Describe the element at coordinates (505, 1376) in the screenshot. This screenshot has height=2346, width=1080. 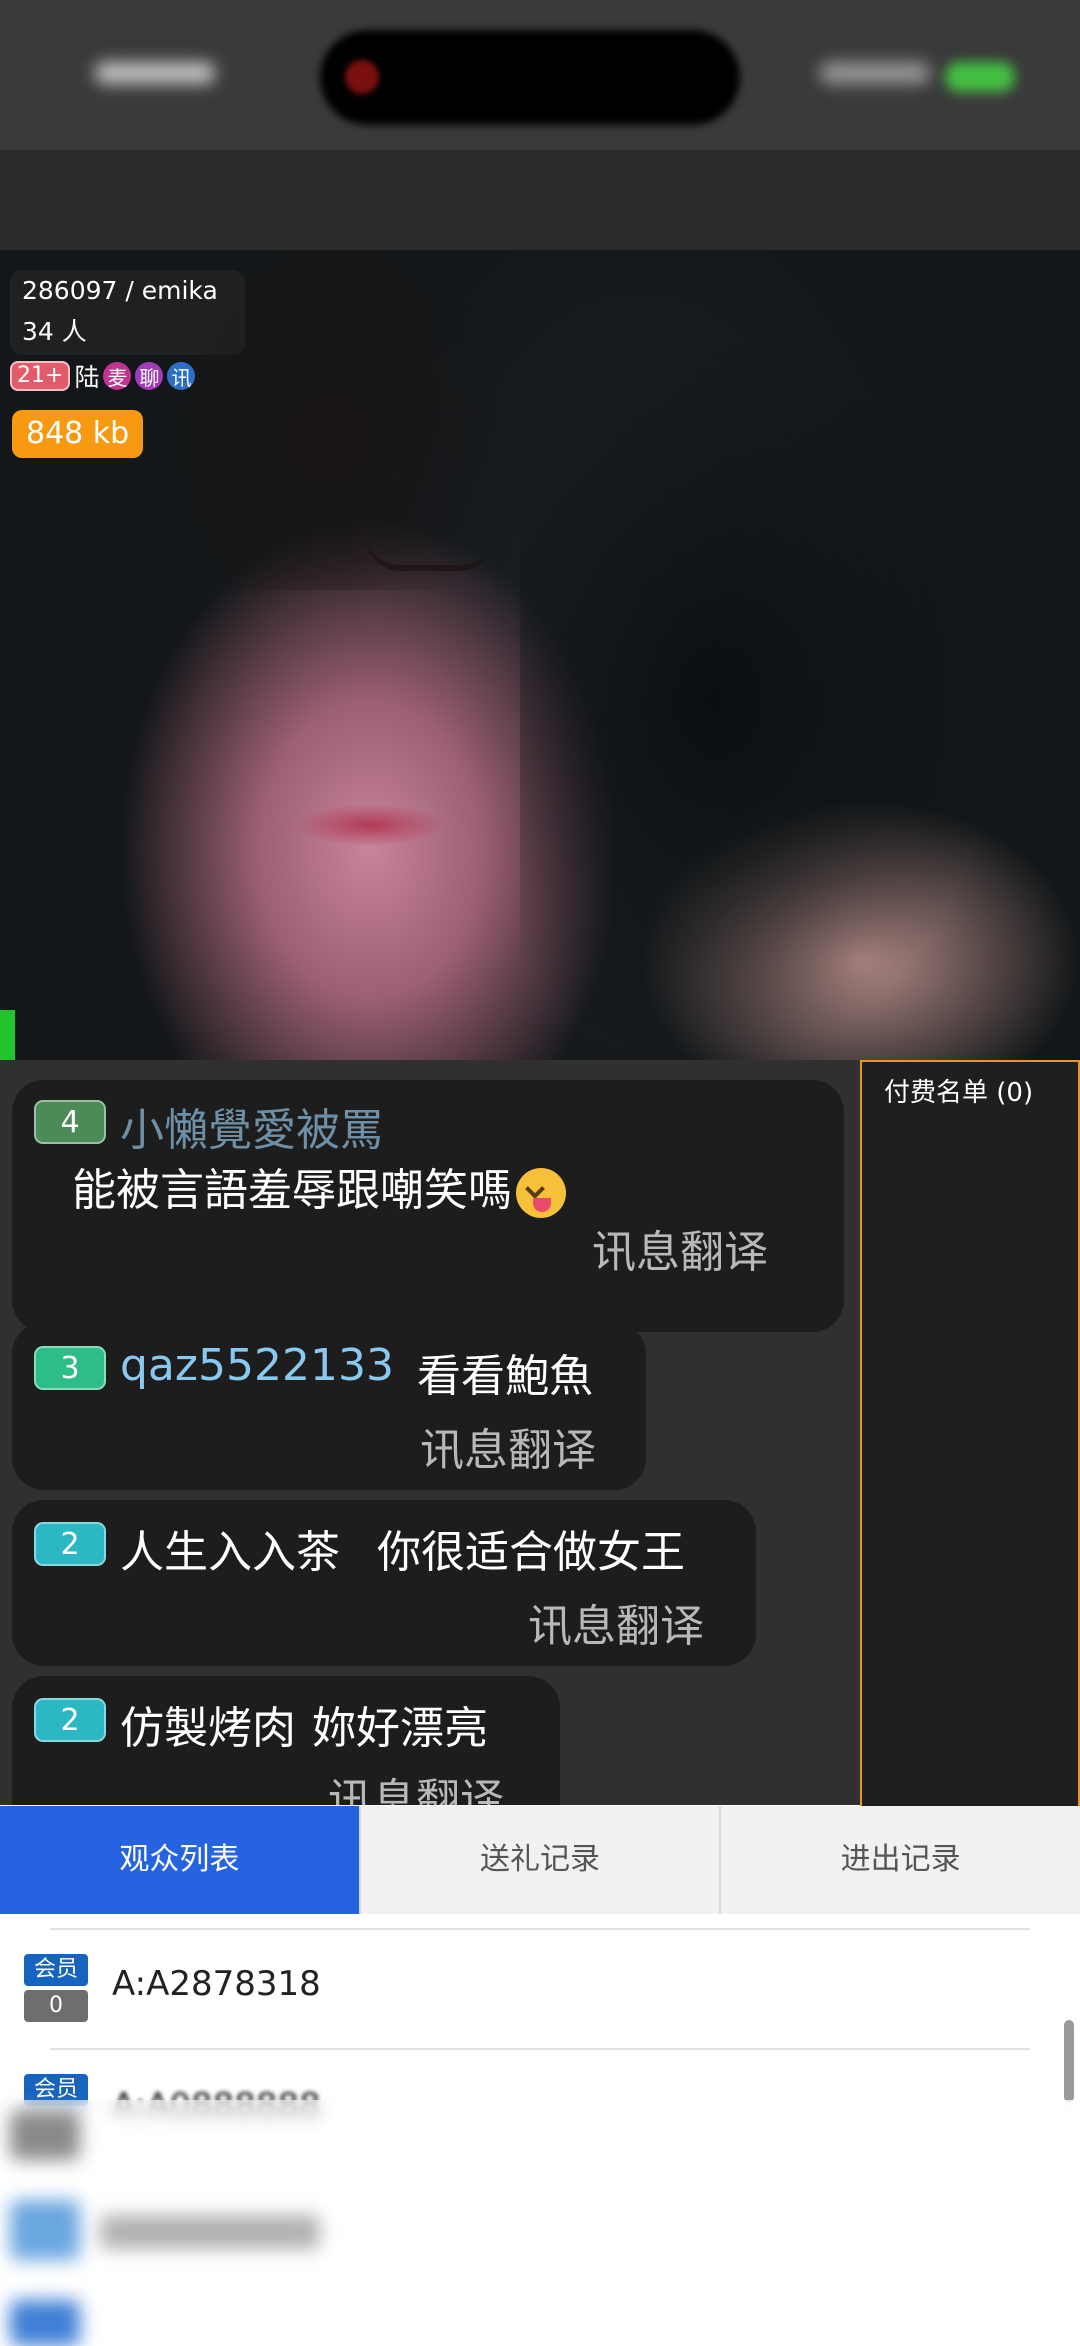
I see `chat-text: 看看鮑魚` at that location.